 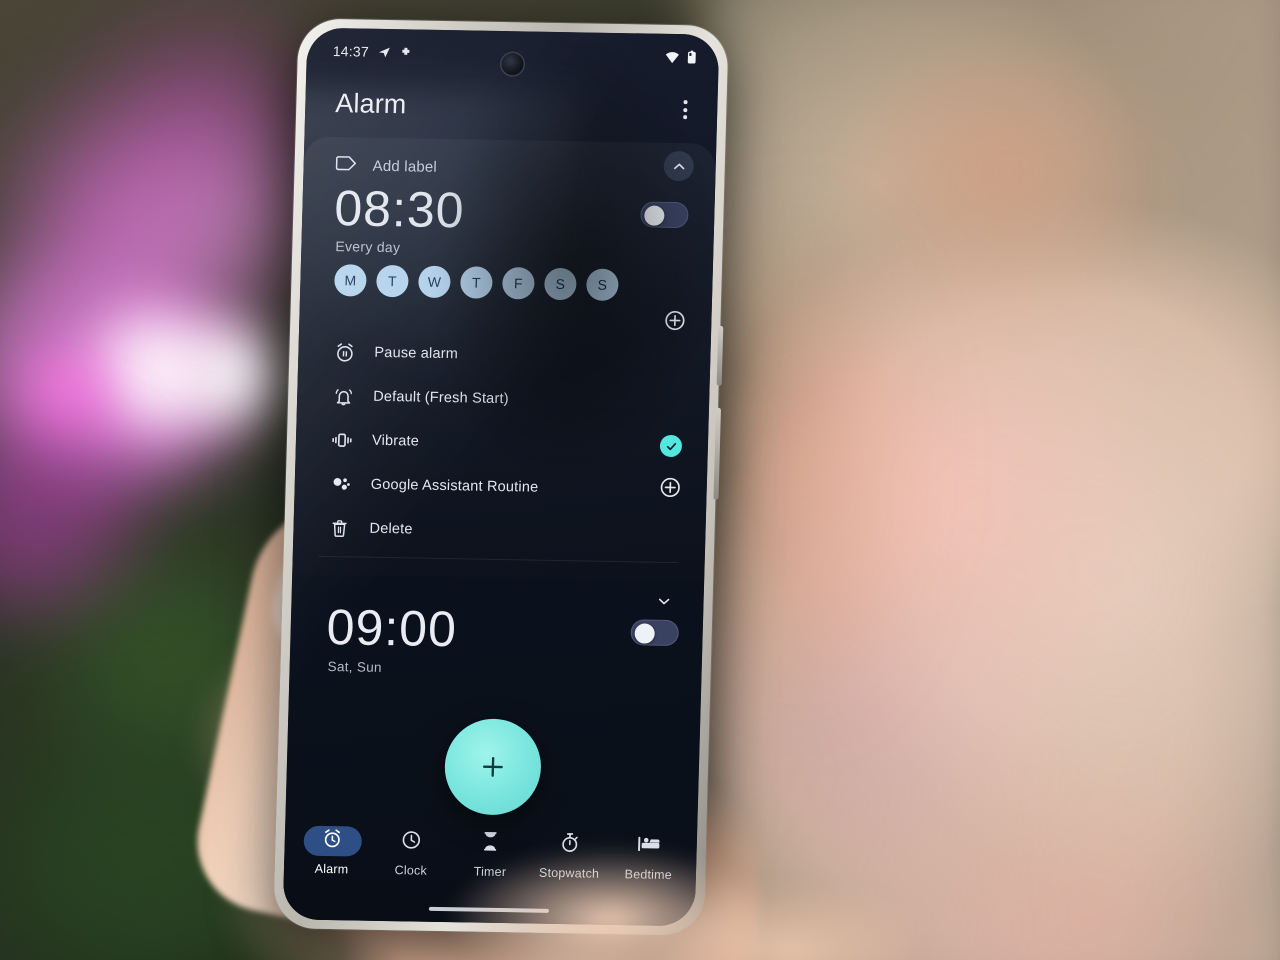 What do you see at coordinates (440, 398) in the screenshot?
I see `option-label: Default (Fresh Start)` at bounding box center [440, 398].